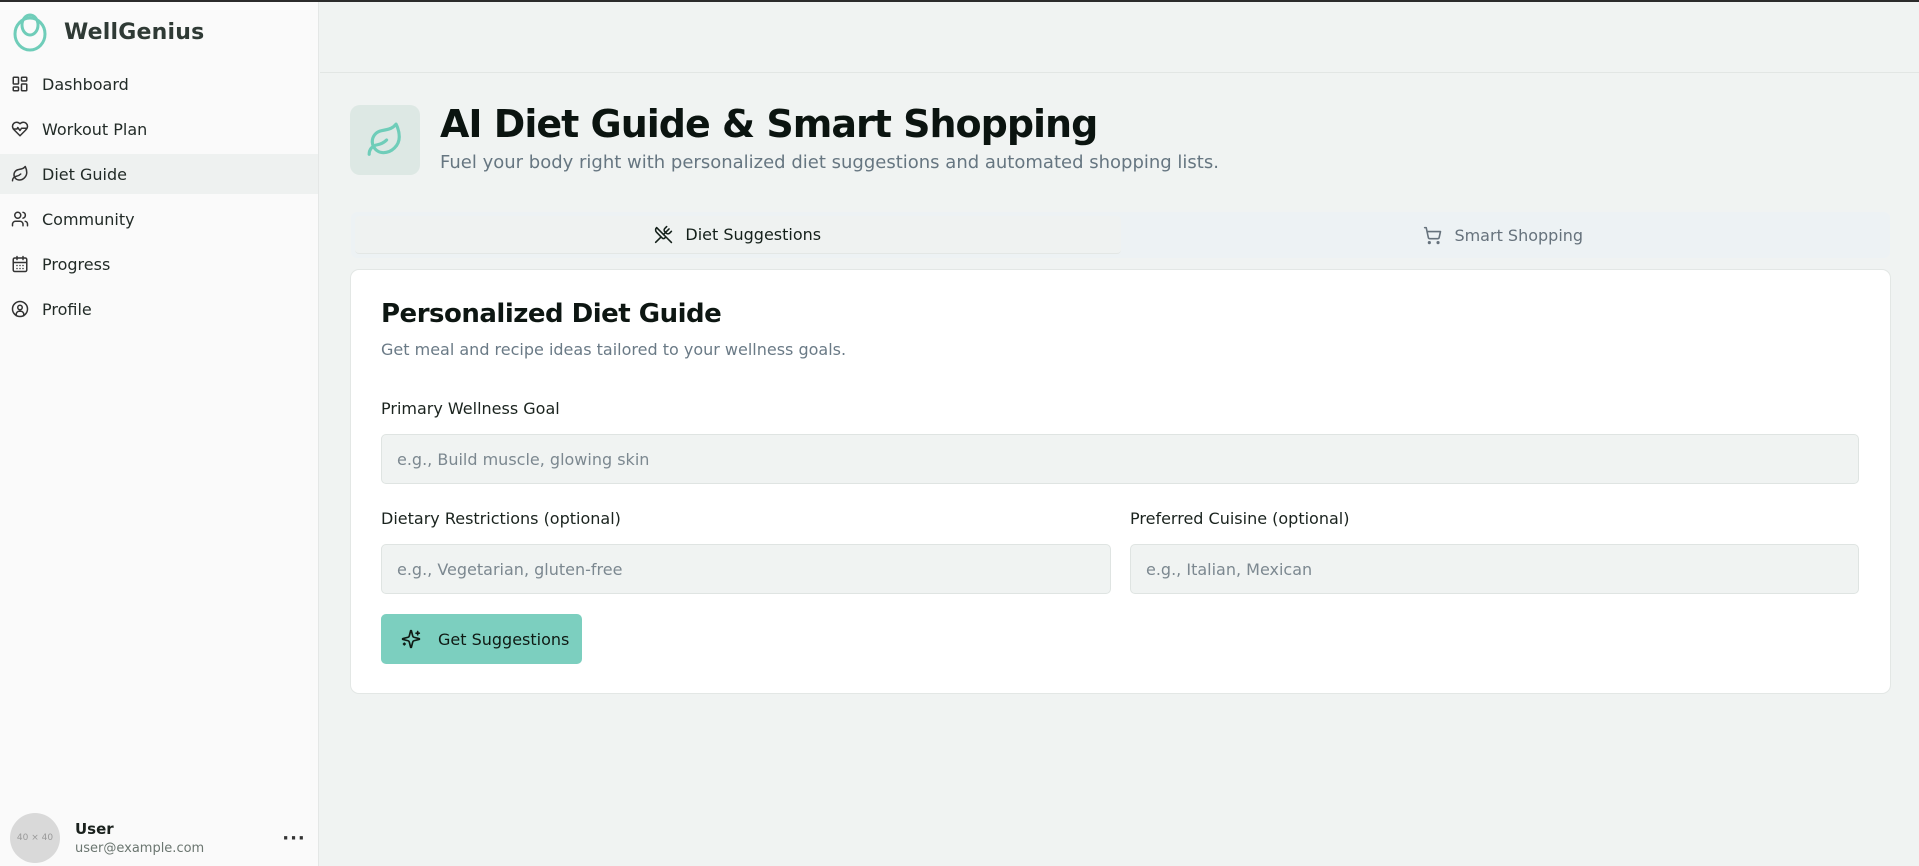 This screenshot has width=1919, height=866. Describe the element at coordinates (753, 234) in the screenshot. I see `tab-label: Diet Suggestions` at that location.